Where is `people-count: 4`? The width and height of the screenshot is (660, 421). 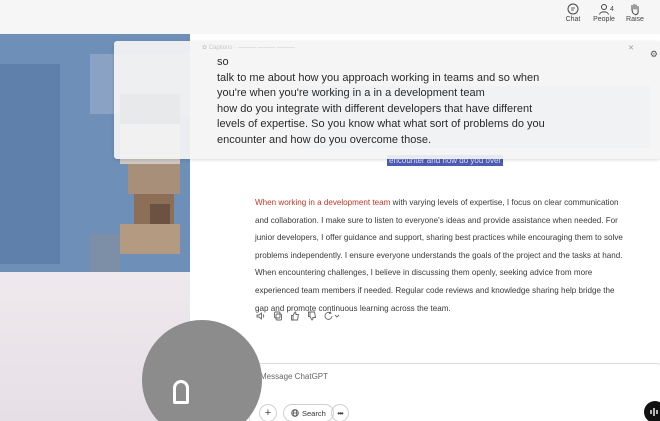 people-count: 4 is located at coordinates (612, 9).